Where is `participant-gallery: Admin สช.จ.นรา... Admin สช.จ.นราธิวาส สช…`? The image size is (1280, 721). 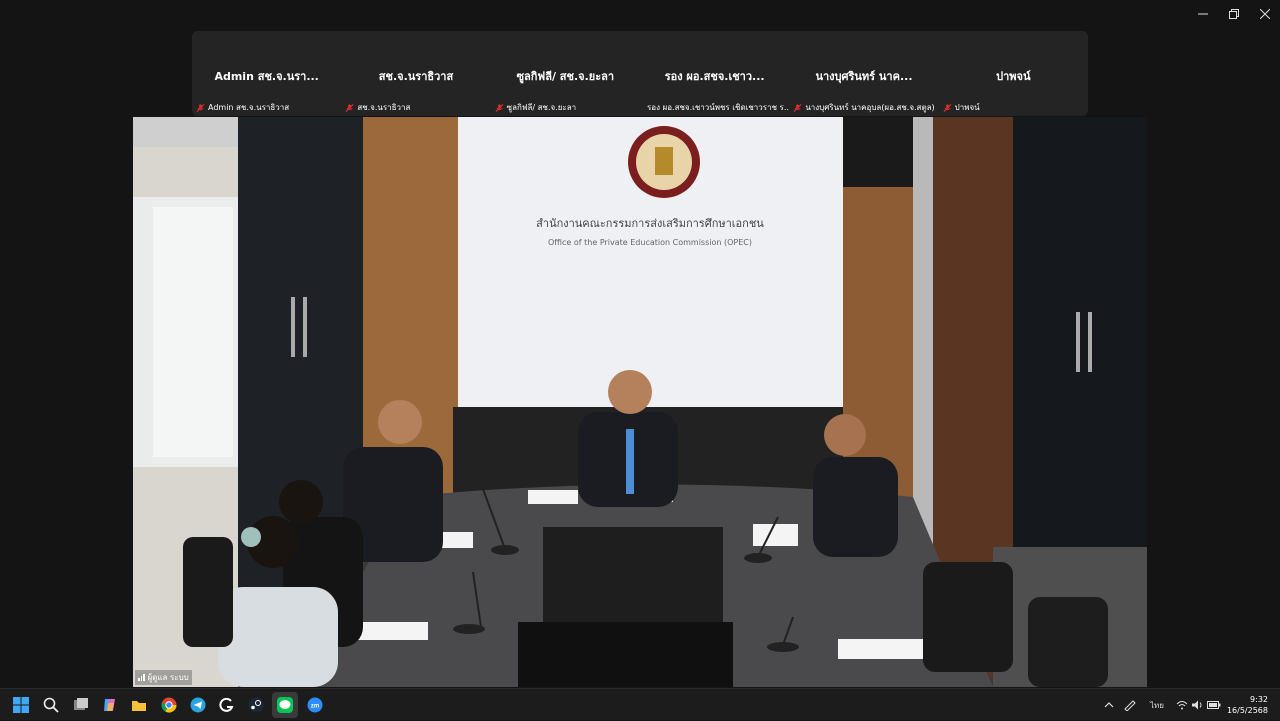 participant-gallery: Admin สช.จ.นรา... Admin สช.จ.นราธิวาส สช… is located at coordinates (640, 73).